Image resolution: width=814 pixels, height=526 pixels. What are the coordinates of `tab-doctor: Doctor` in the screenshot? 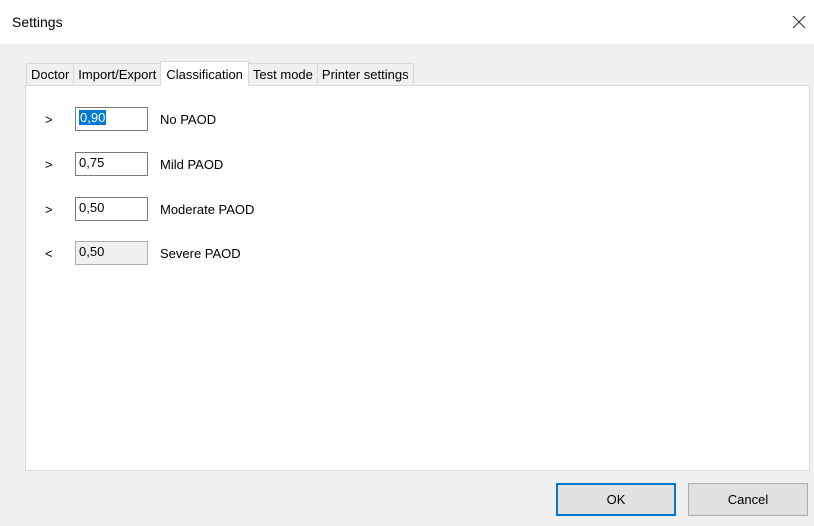 It's located at (50, 74).